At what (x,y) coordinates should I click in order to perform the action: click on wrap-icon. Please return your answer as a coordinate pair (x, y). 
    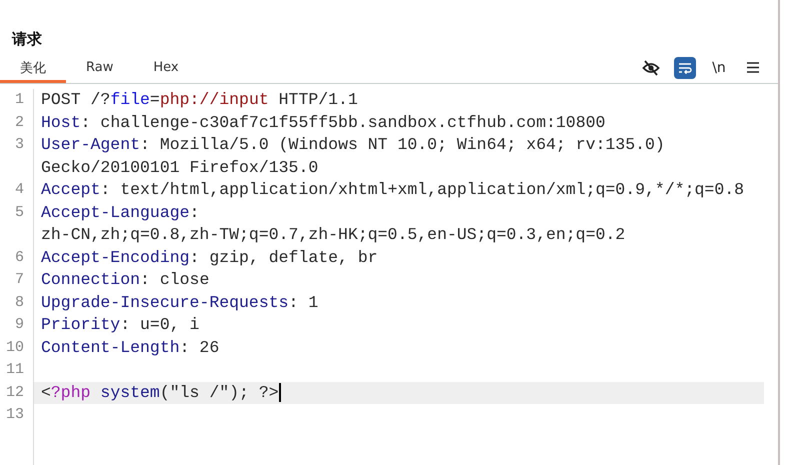
    Looking at the image, I should click on (685, 67).